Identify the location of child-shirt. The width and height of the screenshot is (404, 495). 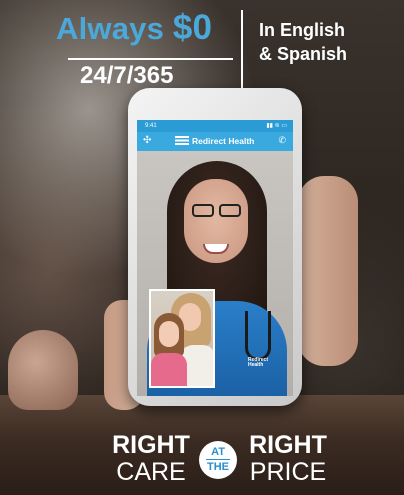
(169, 369).